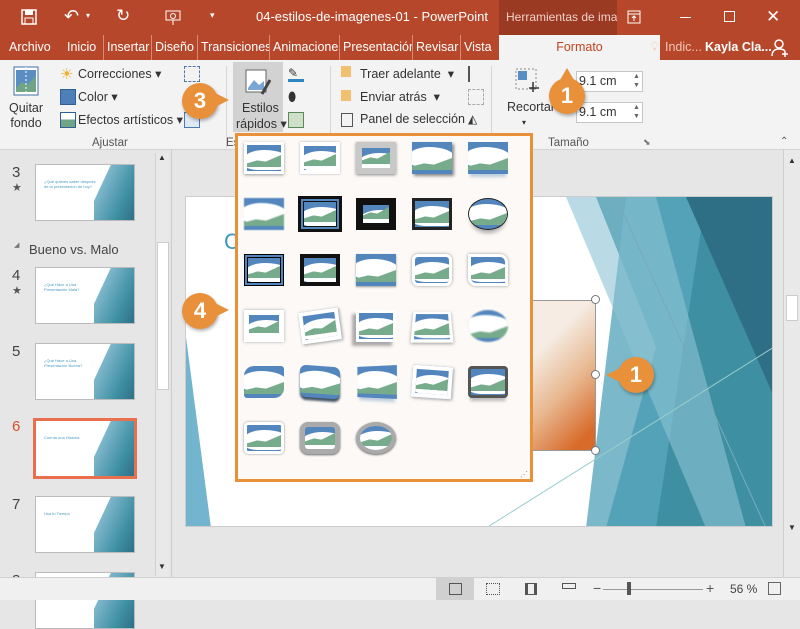  I want to click on height-spinner: ▲ ▼, so click(636, 81).